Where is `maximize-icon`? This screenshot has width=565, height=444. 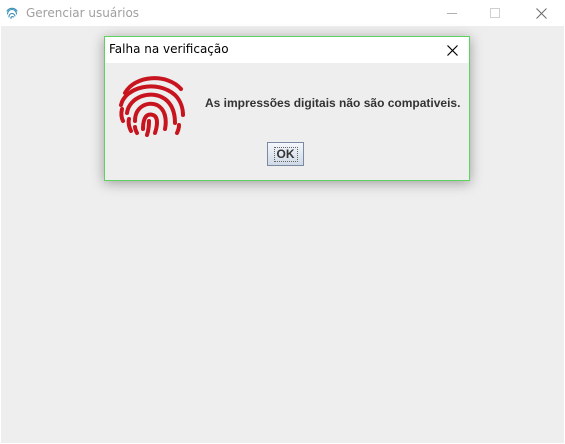
maximize-icon is located at coordinates (495, 13).